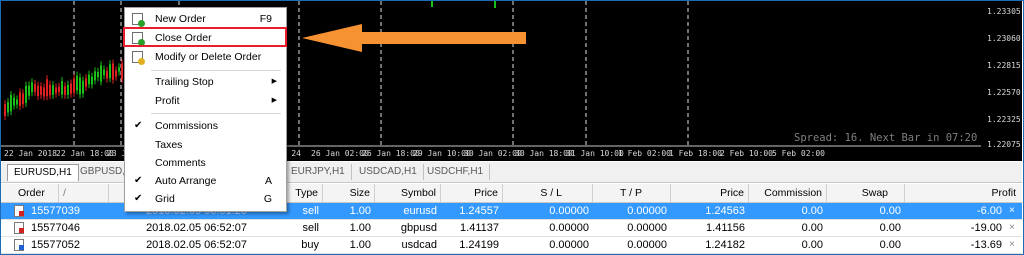 The width and height of the screenshot is (1024, 255). I want to click on time-label: 30 Jan 02:00, so click(493, 153).